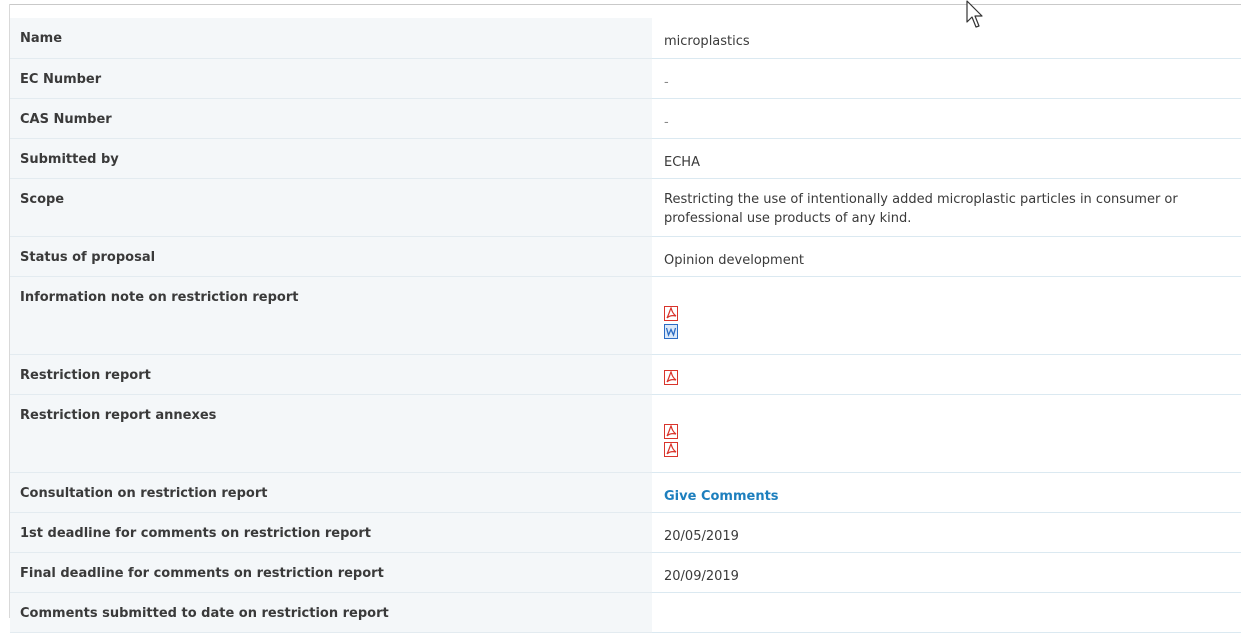 The image size is (1241, 633). I want to click on row-label: Scope, so click(331, 207).